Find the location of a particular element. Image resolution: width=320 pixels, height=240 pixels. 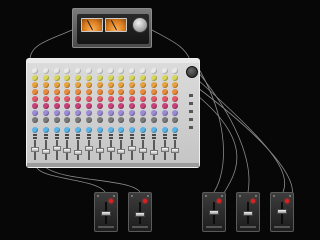

master-knob is located at coordinates (192, 72).